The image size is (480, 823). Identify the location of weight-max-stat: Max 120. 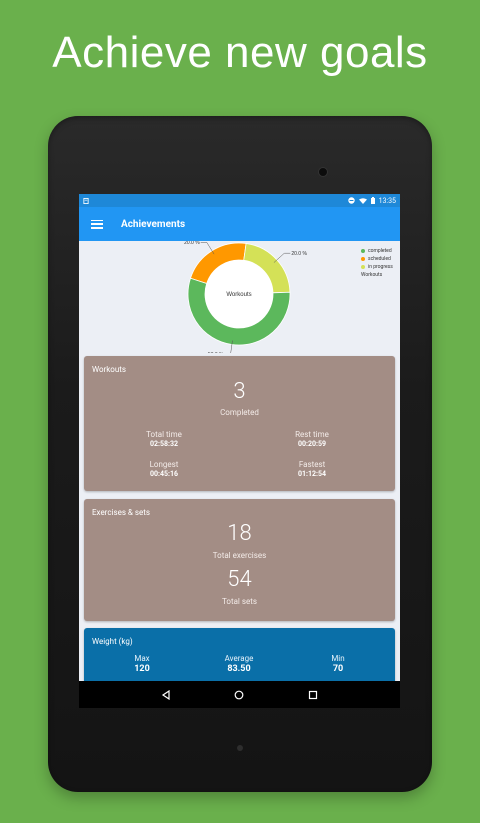
(142, 664).